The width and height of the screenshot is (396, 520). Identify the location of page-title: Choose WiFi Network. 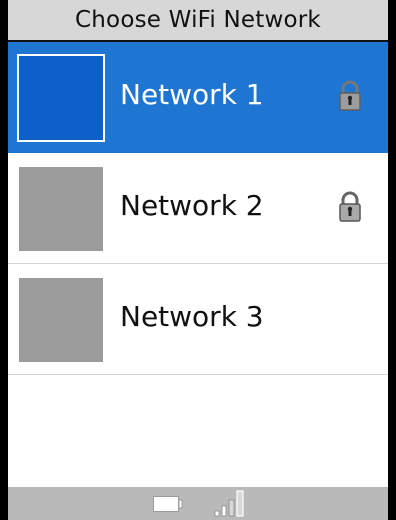
(198, 20).